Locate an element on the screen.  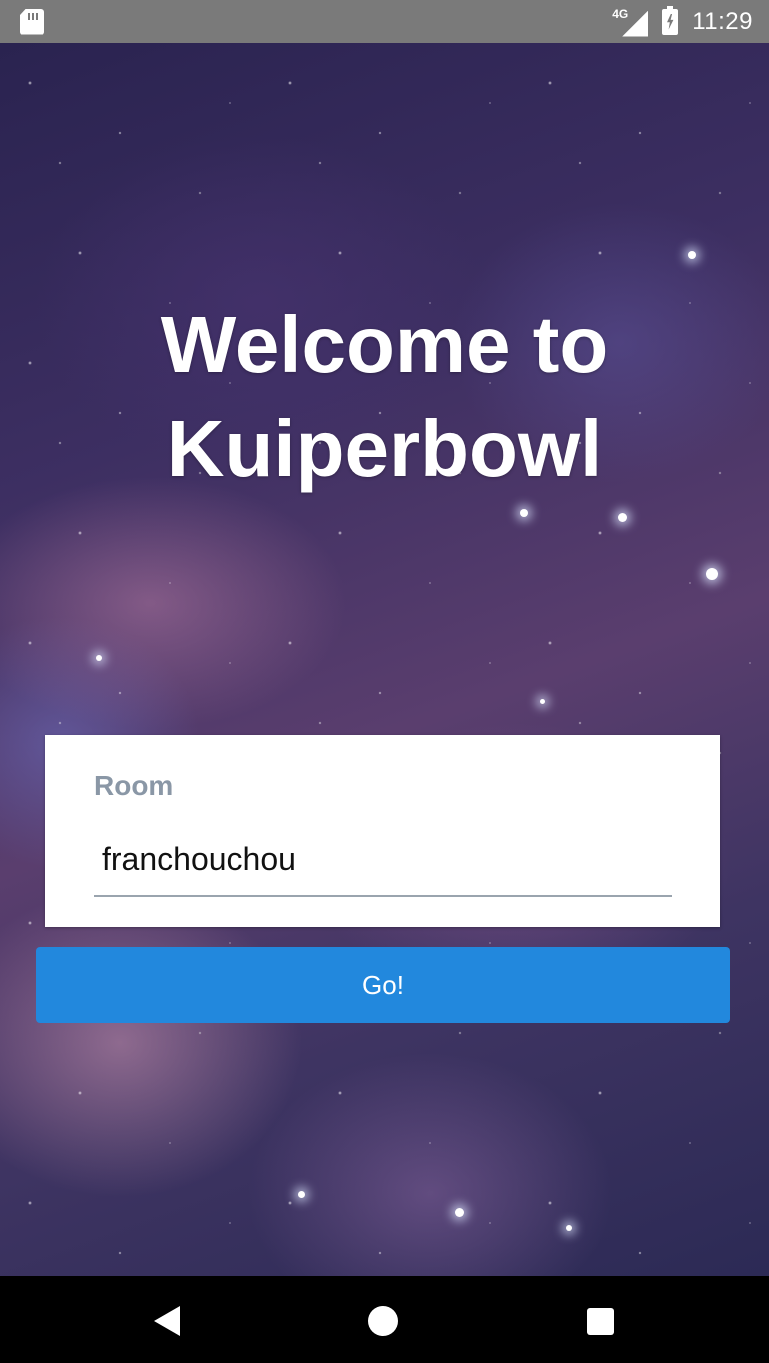
navigation-bar is located at coordinates (384, 1319).